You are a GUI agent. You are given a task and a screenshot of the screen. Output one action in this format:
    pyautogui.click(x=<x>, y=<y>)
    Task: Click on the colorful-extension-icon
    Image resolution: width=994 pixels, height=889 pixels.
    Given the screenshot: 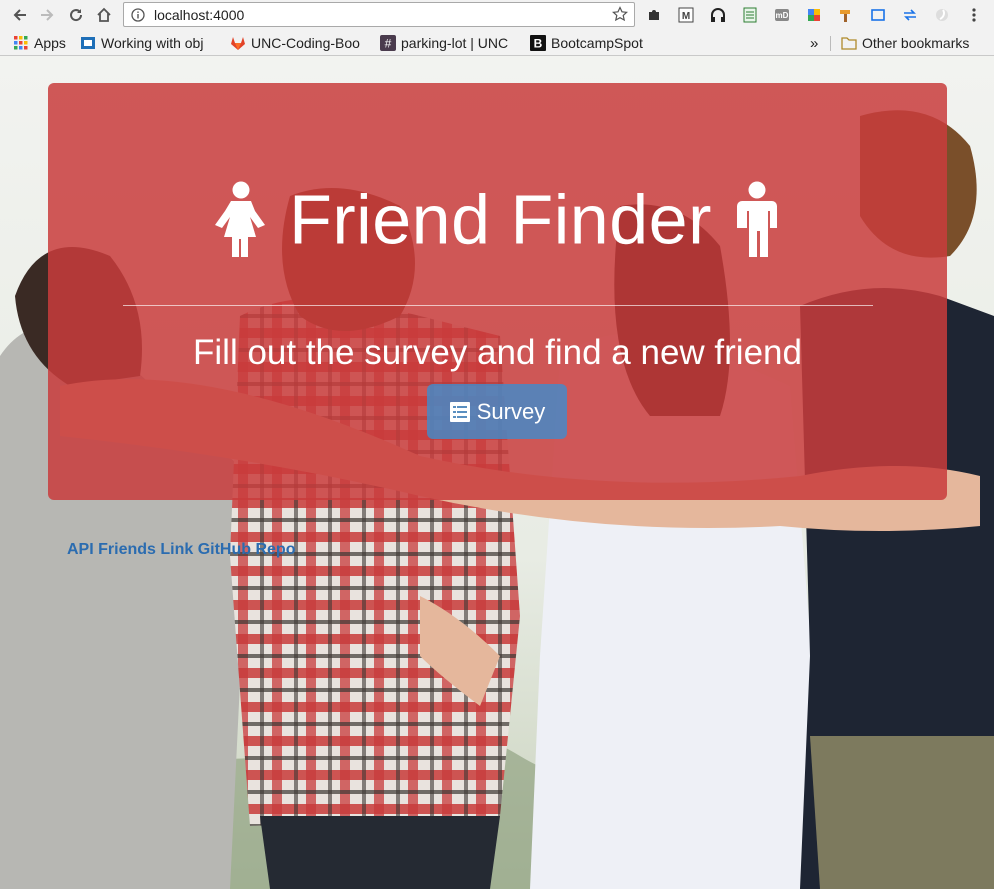 What is the action you would take?
    pyautogui.click(x=814, y=15)
    